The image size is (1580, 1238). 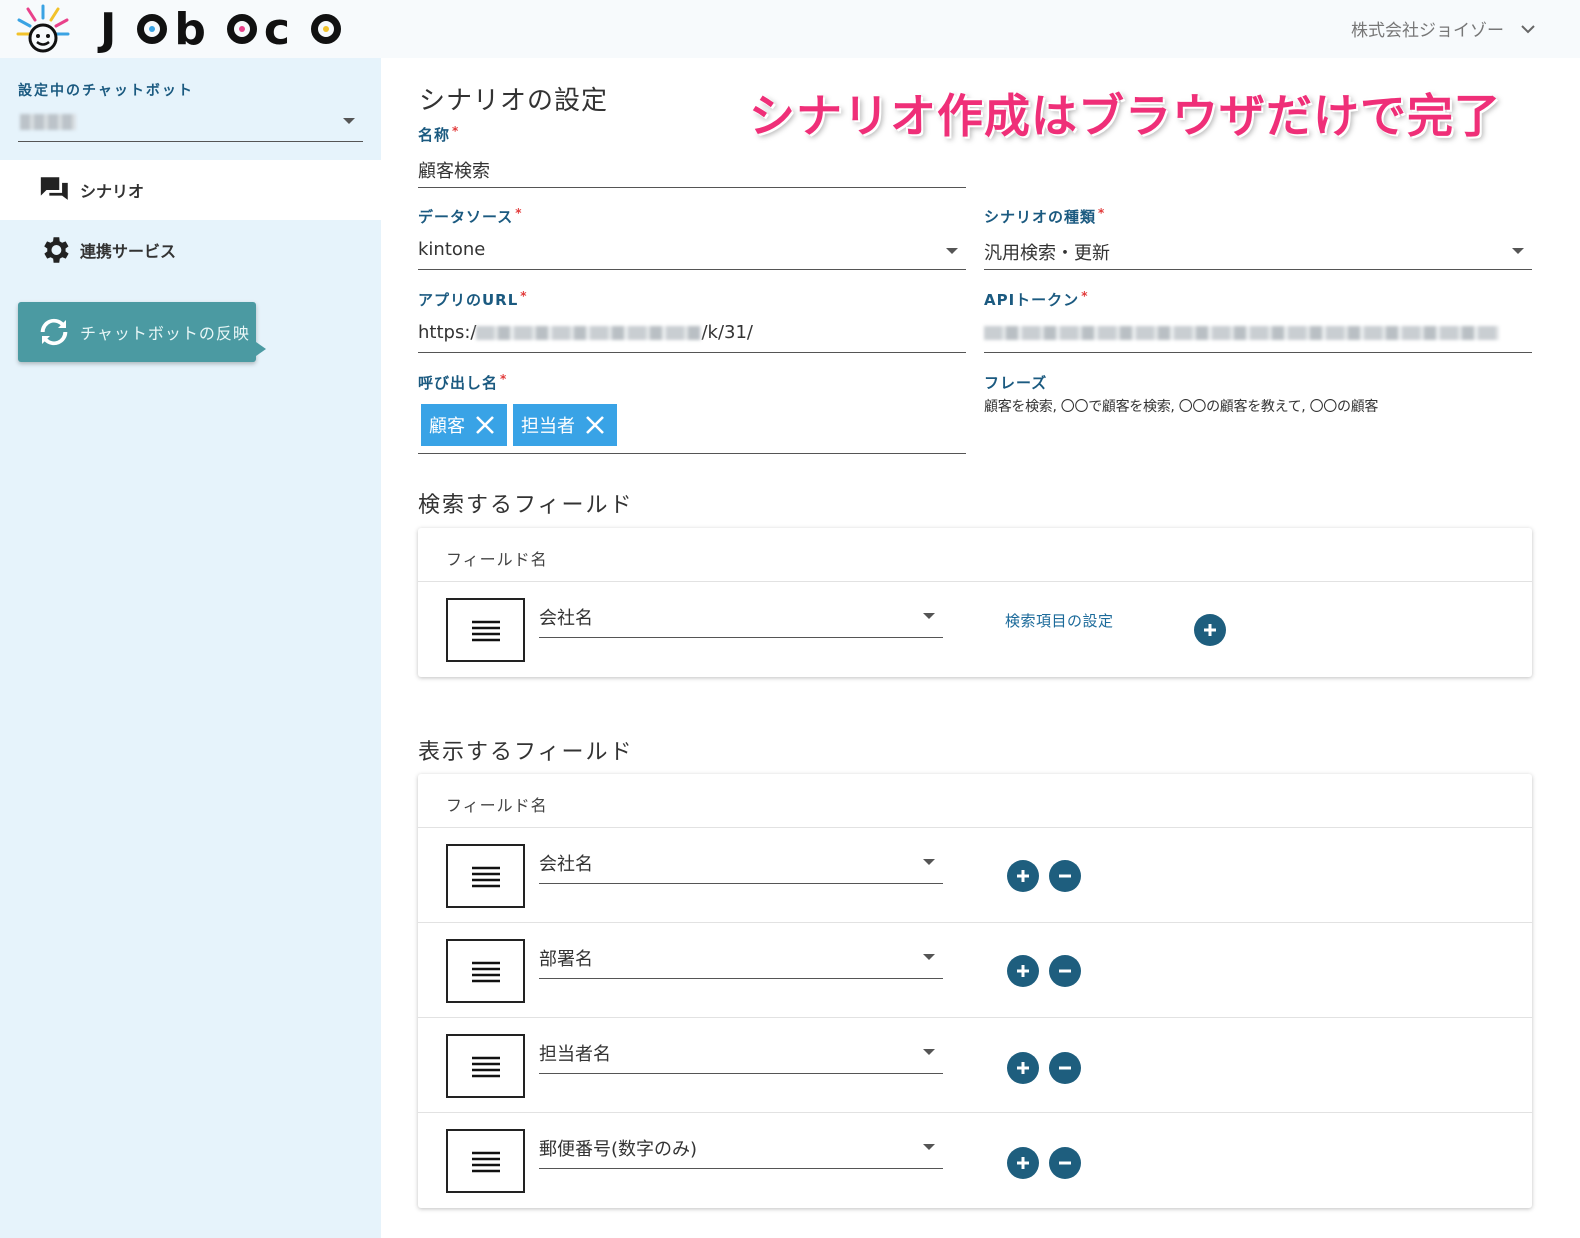 I want to click on api-token-input, so click(x=1258, y=332).